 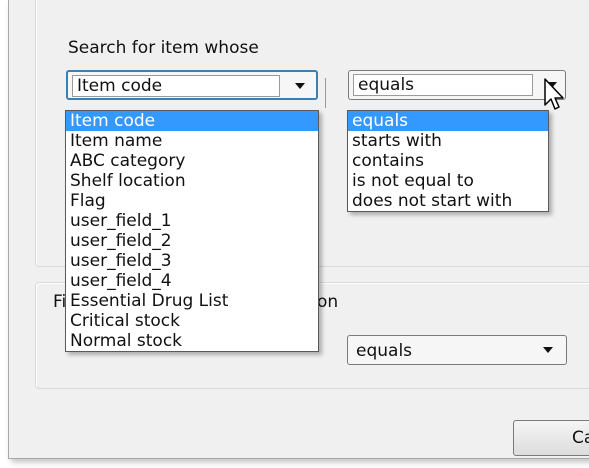 What do you see at coordinates (325, 93) in the screenshot?
I see `divider` at bounding box center [325, 93].